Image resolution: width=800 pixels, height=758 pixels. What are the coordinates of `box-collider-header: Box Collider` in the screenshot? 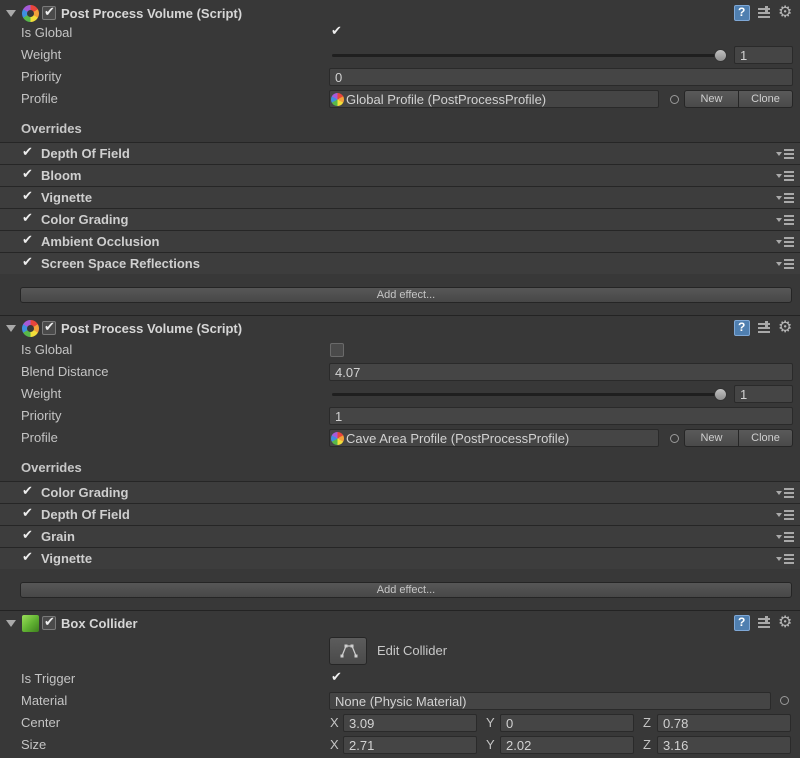 It's located at (400, 623).